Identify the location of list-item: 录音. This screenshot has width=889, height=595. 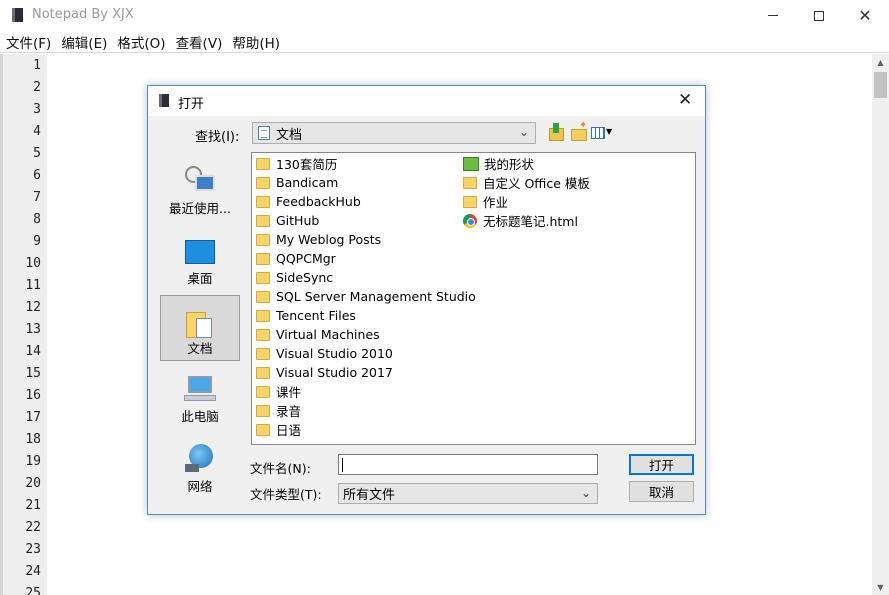
(278, 410).